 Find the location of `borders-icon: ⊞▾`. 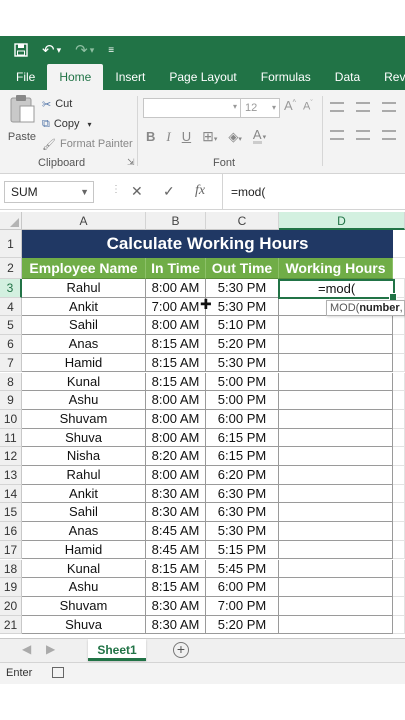

borders-icon: ⊞▾ is located at coordinates (209, 136).